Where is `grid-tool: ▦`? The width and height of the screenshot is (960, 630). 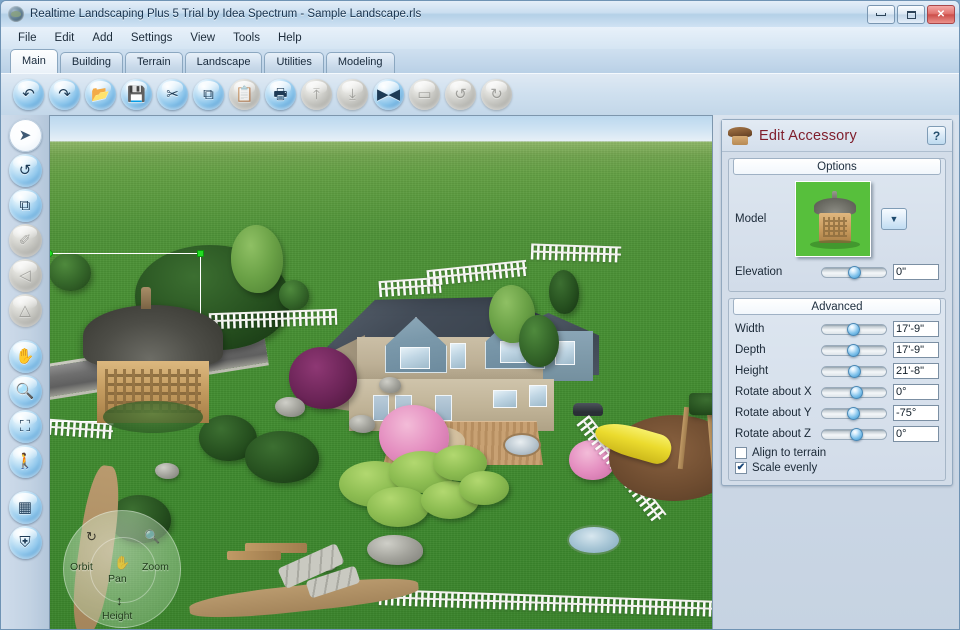 grid-tool: ▦ is located at coordinates (25, 507).